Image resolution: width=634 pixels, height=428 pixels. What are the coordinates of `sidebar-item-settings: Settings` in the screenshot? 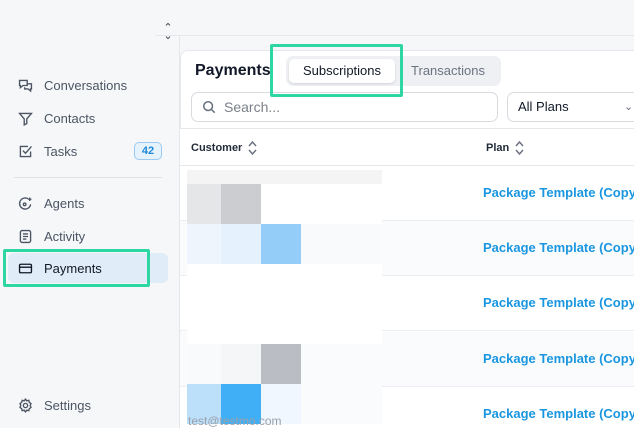 It's located at (88, 405).